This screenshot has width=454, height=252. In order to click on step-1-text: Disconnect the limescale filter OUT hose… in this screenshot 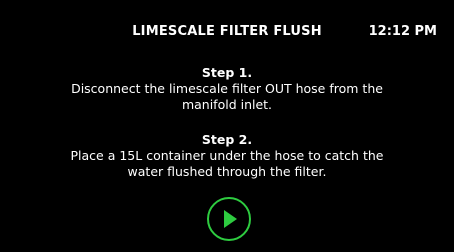, I will do `click(227, 96)`.